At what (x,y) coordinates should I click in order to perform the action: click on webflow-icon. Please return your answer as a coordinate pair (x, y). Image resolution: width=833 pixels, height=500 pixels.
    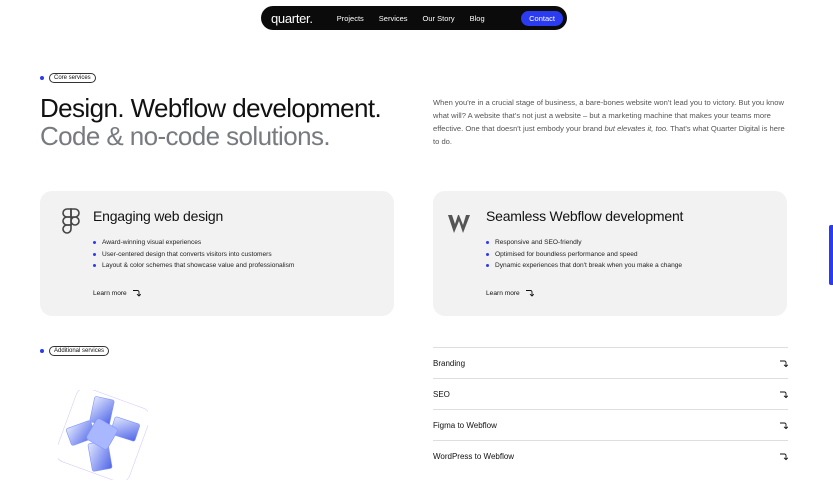
    Looking at the image, I should click on (459, 224).